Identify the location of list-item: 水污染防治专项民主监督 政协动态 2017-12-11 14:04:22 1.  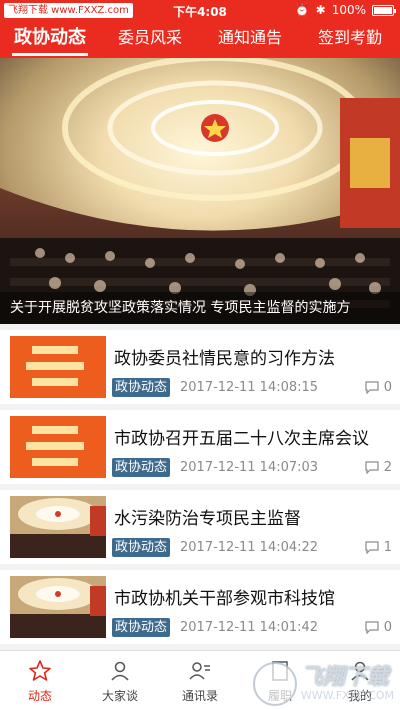
(200, 527).